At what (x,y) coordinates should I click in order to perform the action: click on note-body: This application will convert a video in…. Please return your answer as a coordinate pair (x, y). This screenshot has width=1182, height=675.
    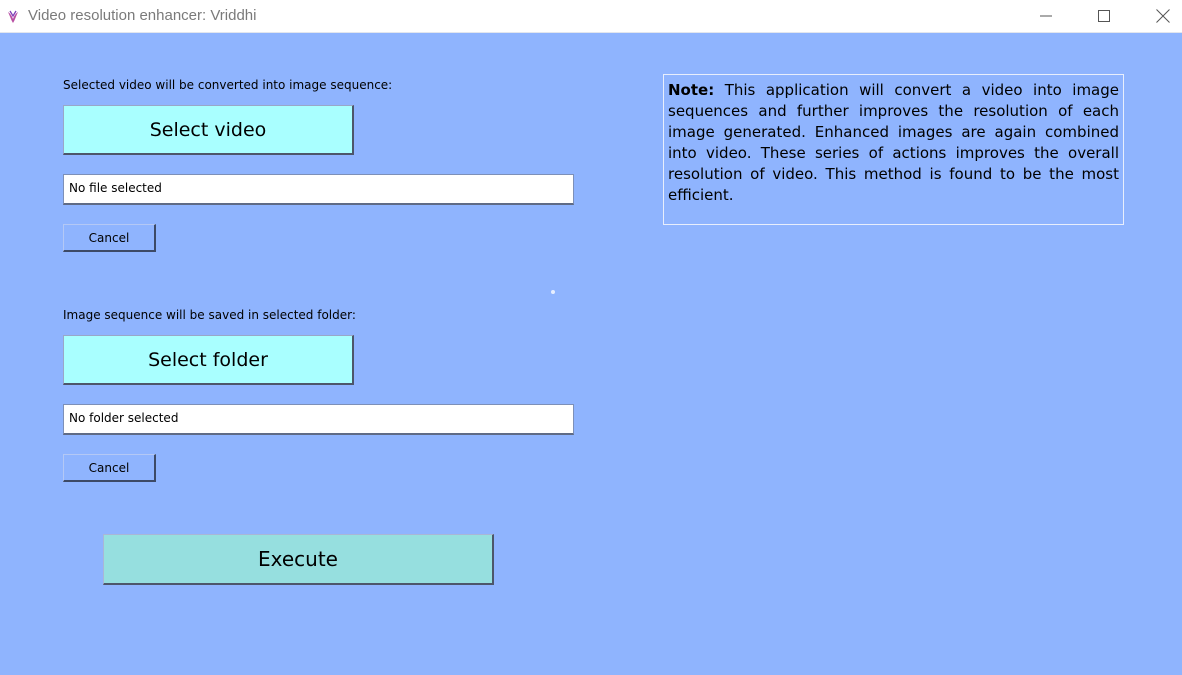
    Looking at the image, I should click on (893, 142).